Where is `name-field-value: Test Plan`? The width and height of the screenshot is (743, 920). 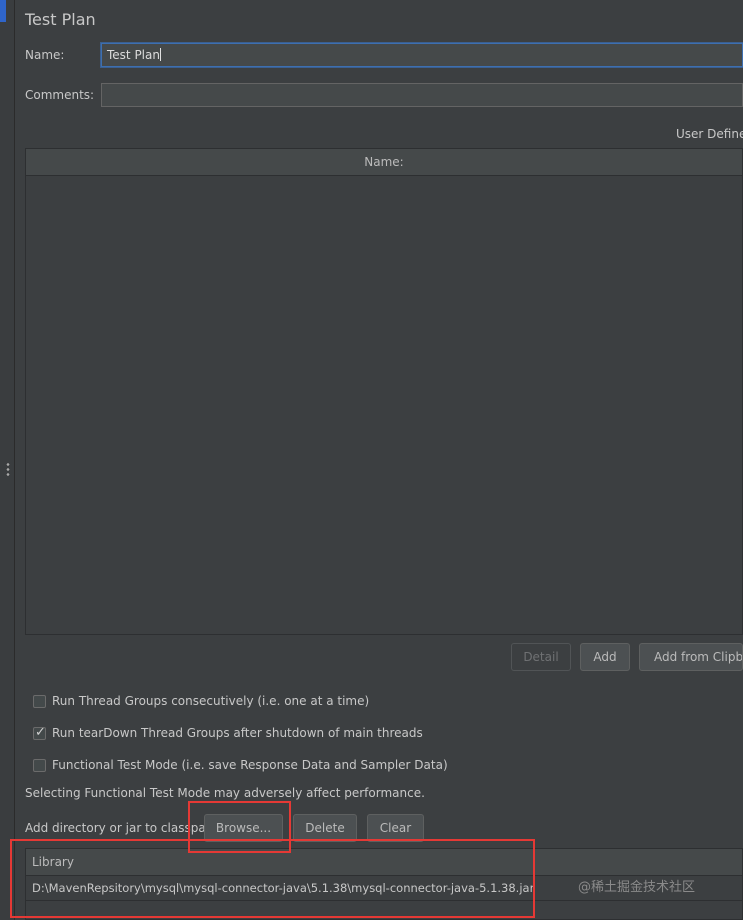
name-field-value: Test Plan is located at coordinates (133, 55).